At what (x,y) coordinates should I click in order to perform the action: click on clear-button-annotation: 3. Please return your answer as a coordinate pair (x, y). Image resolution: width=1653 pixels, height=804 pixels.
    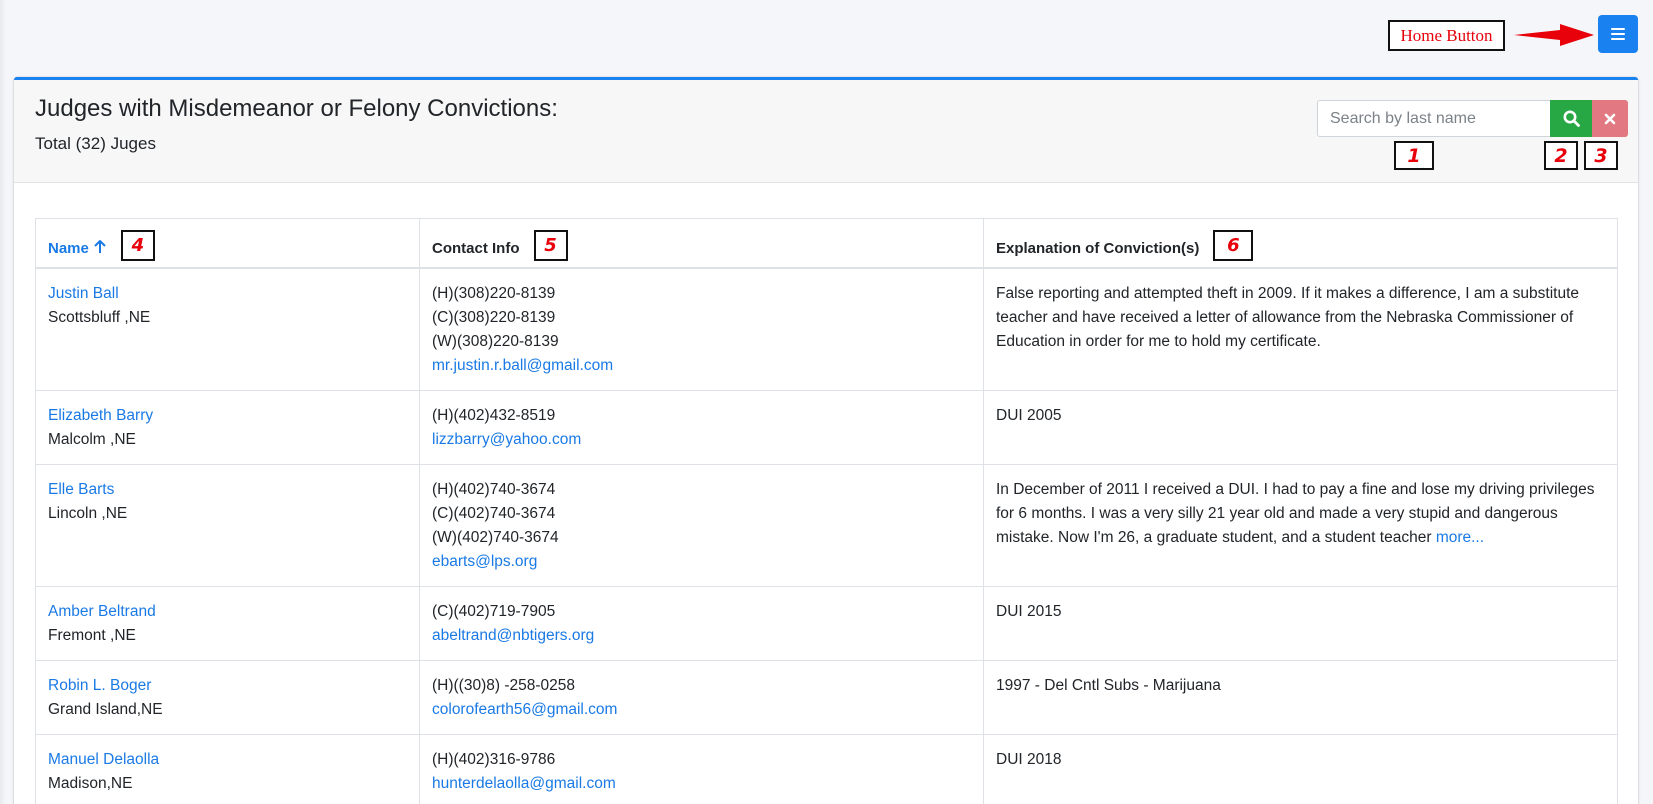
    Looking at the image, I should click on (1601, 155).